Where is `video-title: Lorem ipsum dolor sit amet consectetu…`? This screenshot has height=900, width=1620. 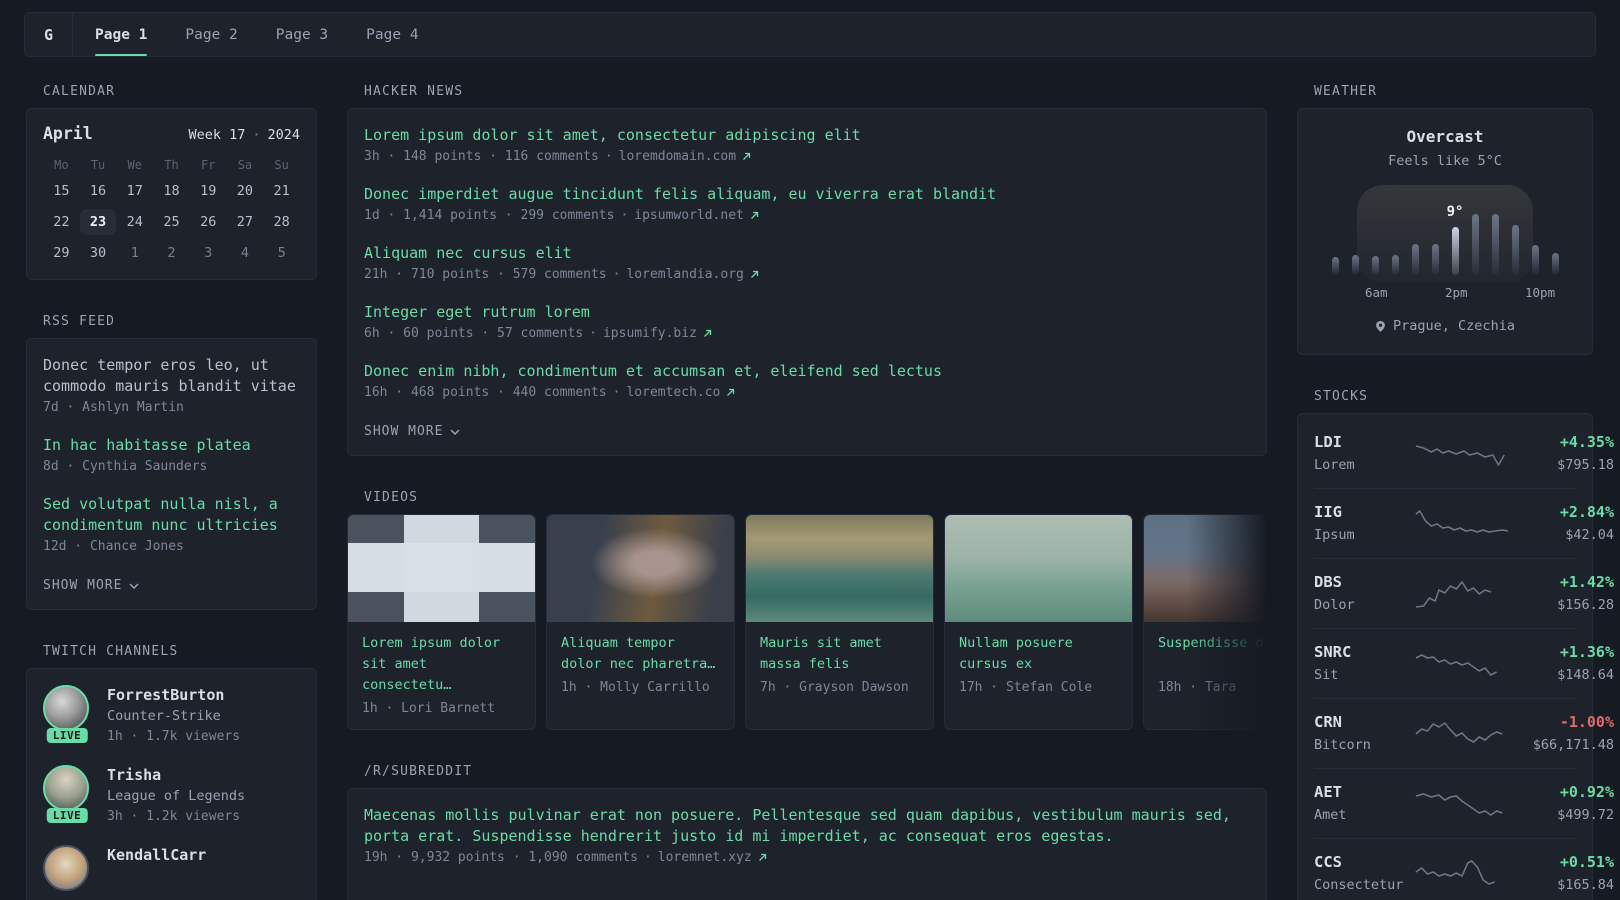
video-title: Lorem ipsum dolor sit amet consectetu… is located at coordinates (441, 664).